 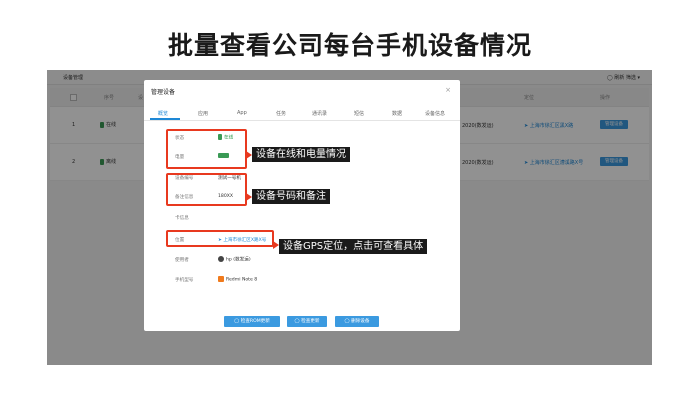 I want to click on annotation-gps: 设备GPS定位，点击可查看具体, so click(x=353, y=246).